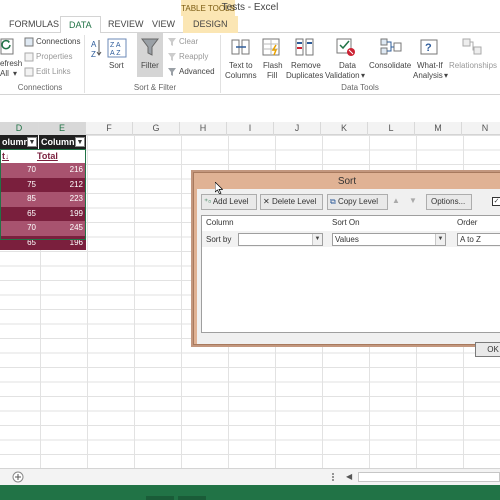 The width and height of the screenshot is (500, 500). I want to click on table-cell: 216, so click(61, 170).